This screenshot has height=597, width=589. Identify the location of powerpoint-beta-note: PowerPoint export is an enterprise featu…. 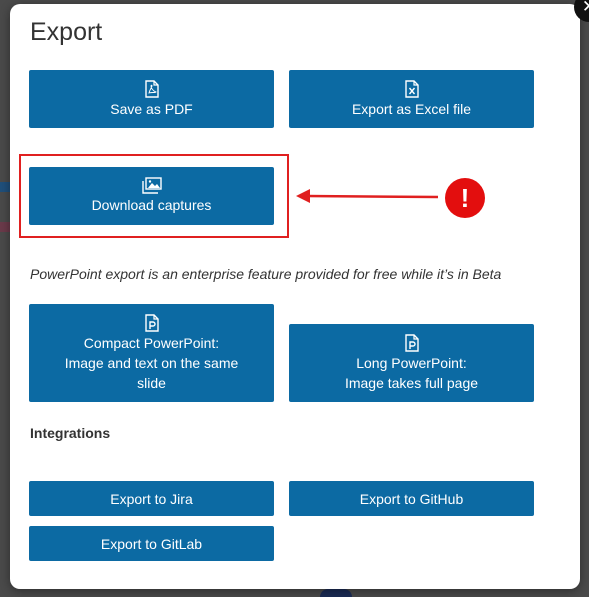
(266, 274).